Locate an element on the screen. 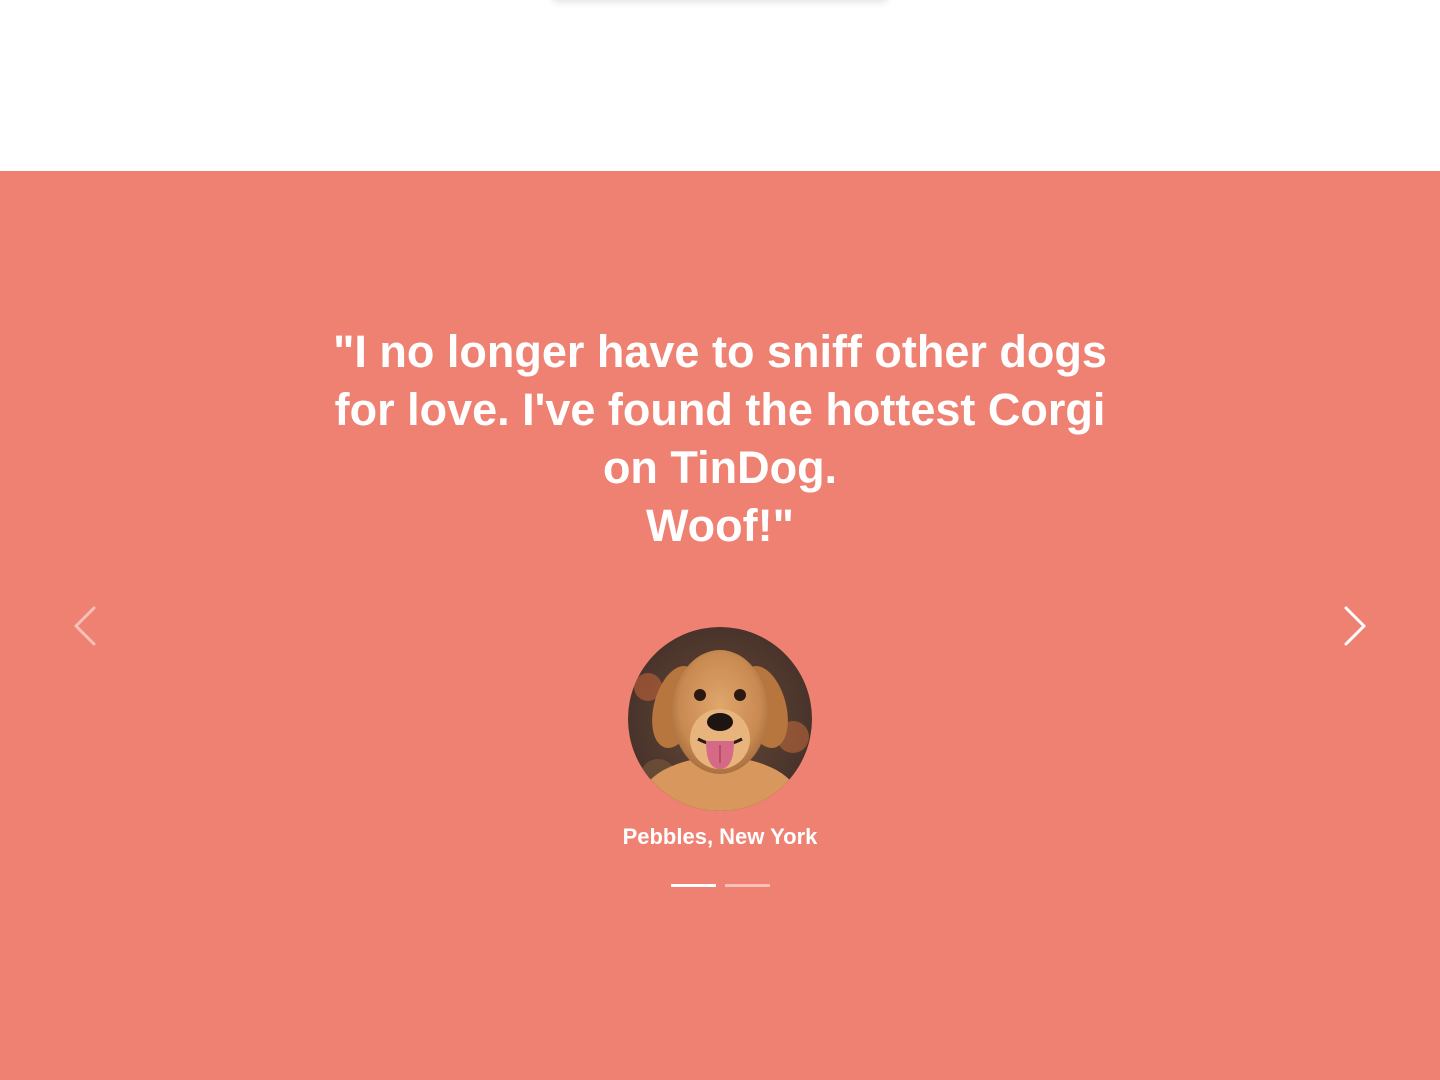 The image size is (1440, 1080). quote-line: on TinDog. is located at coordinates (720, 467).